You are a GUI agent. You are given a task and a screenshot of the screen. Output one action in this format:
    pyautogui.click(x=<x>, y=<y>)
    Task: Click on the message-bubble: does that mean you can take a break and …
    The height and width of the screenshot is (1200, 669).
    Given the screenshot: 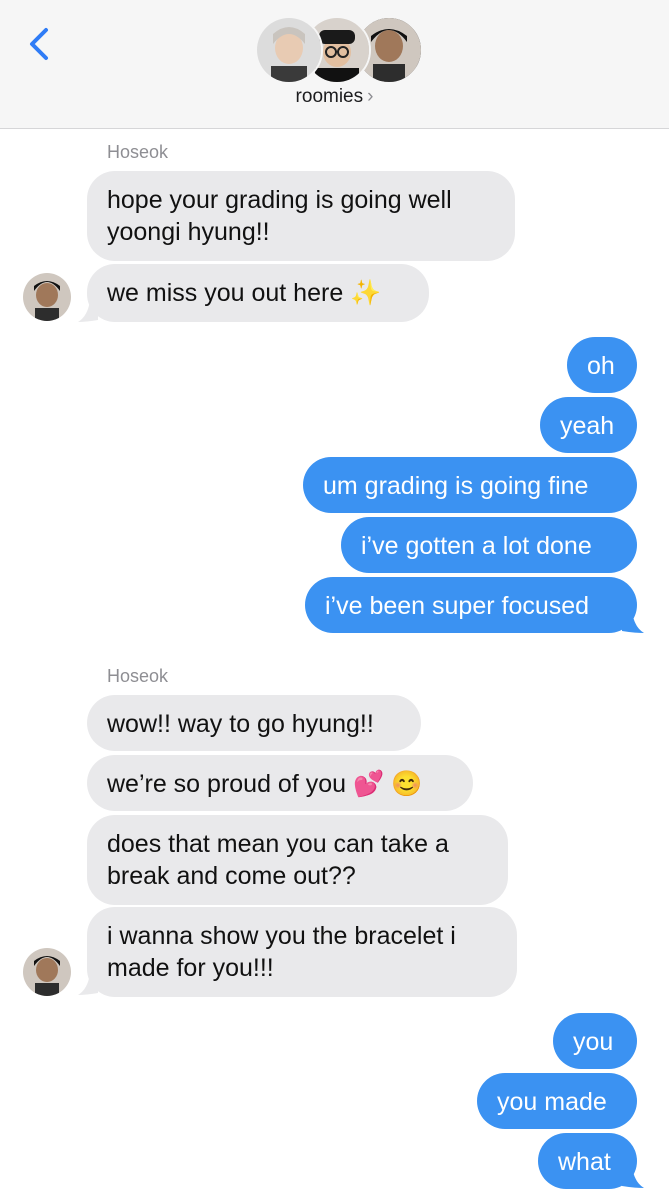 What is the action you would take?
    pyautogui.click(x=297, y=860)
    